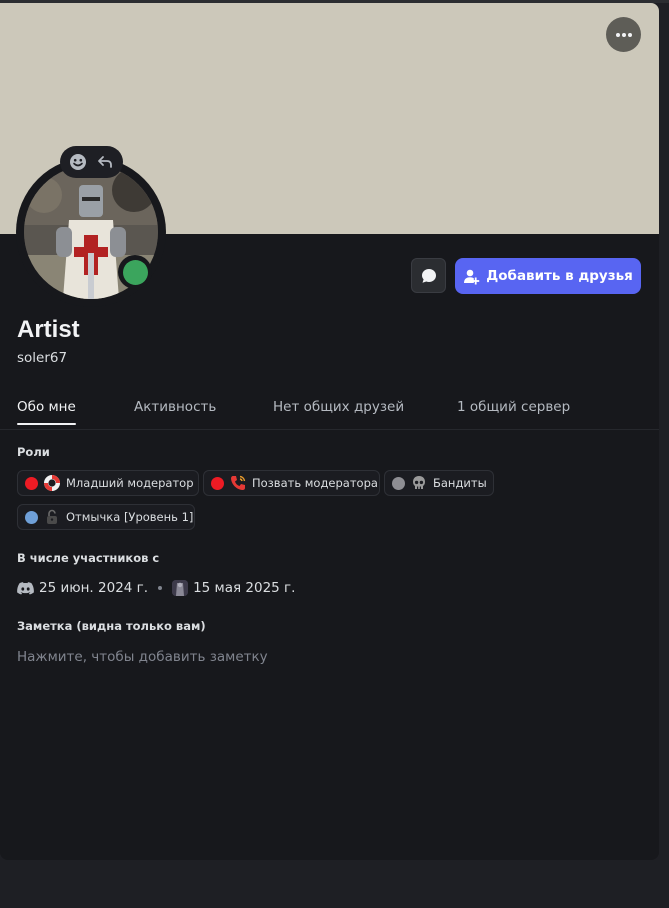 The image size is (669, 908). I want to click on avatar-container, so click(91, 232).